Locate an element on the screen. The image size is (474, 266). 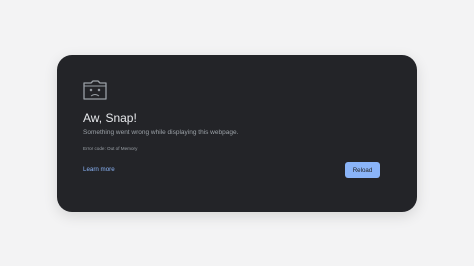
learn-more-link: Learn more is located at coordinates (99, 169).